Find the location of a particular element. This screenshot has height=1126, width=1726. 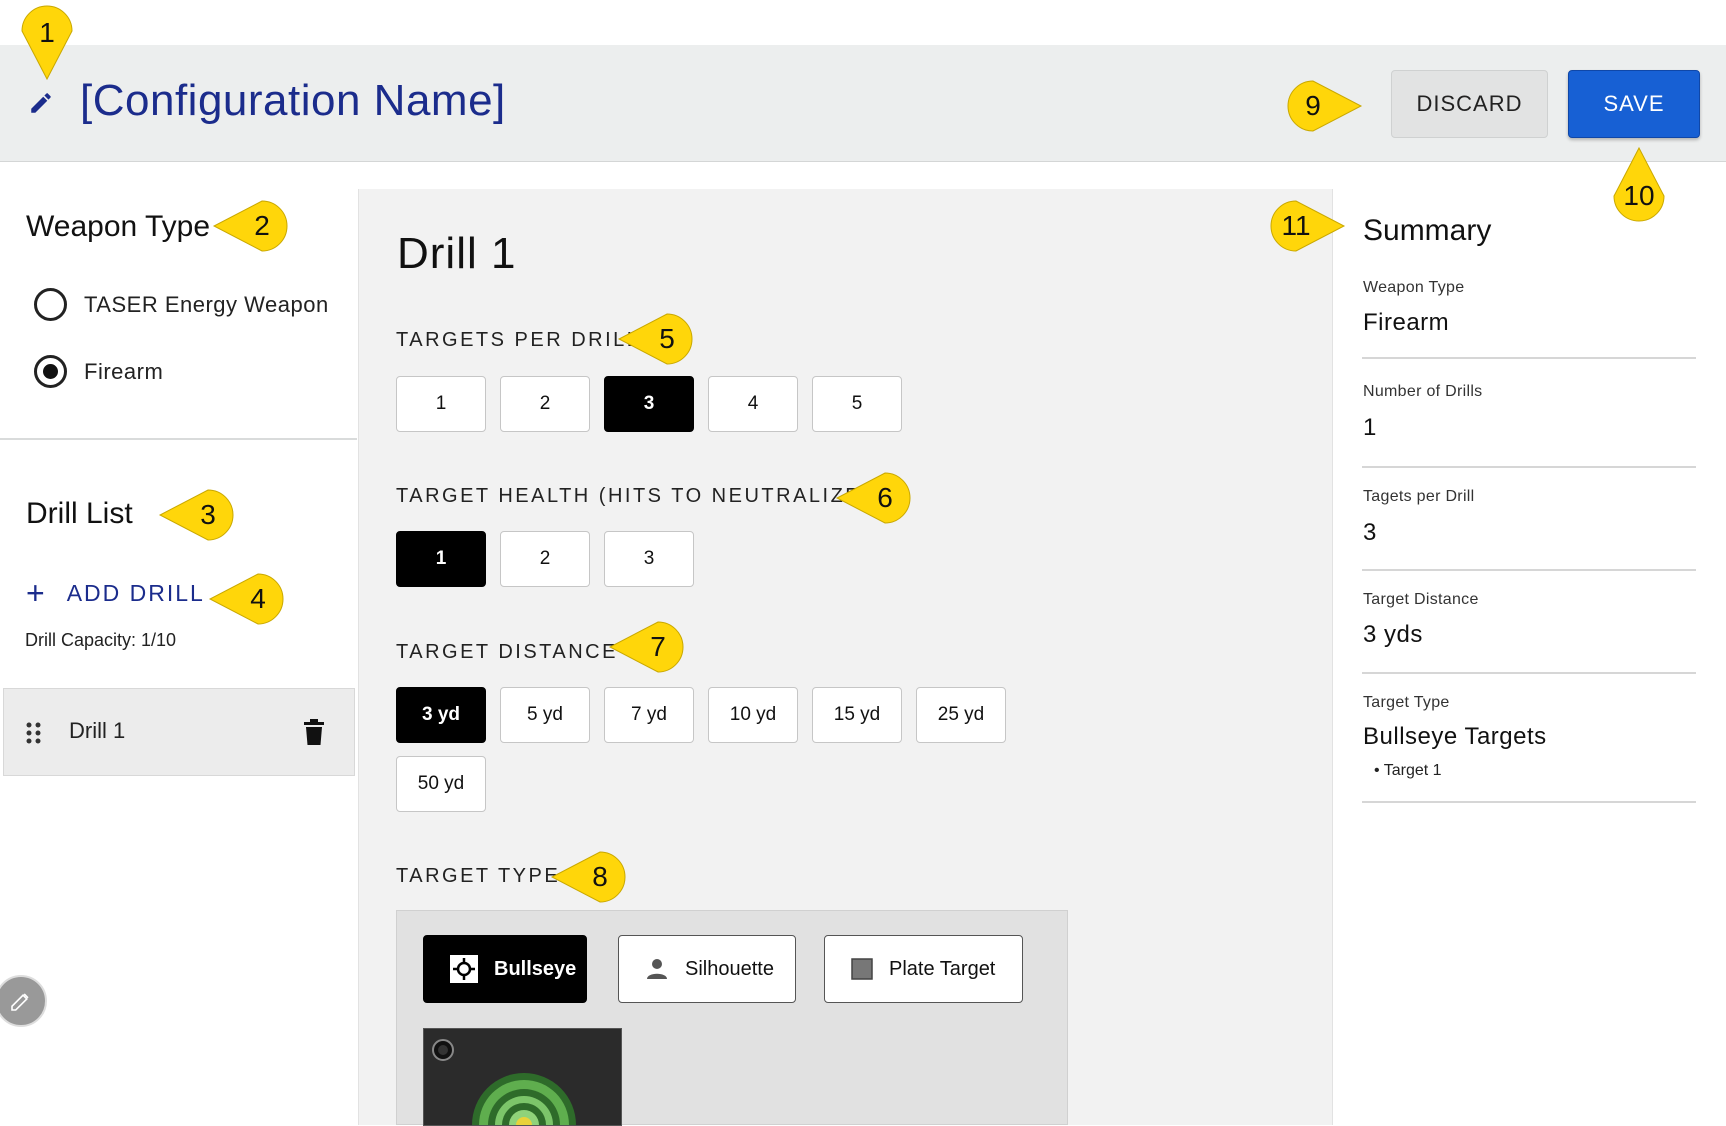

targets-option-3: 3 is located at coordinates (649, 404).